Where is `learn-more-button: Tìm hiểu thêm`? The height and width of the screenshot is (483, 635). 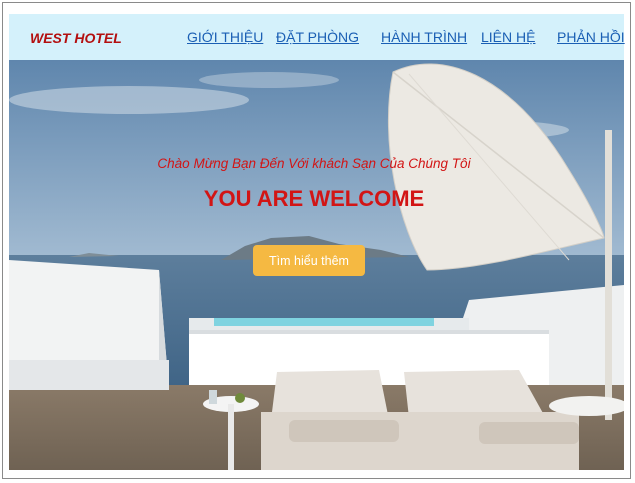
learn-more-button: Tìm hiểu thêm is located at coordinates (309, 260).